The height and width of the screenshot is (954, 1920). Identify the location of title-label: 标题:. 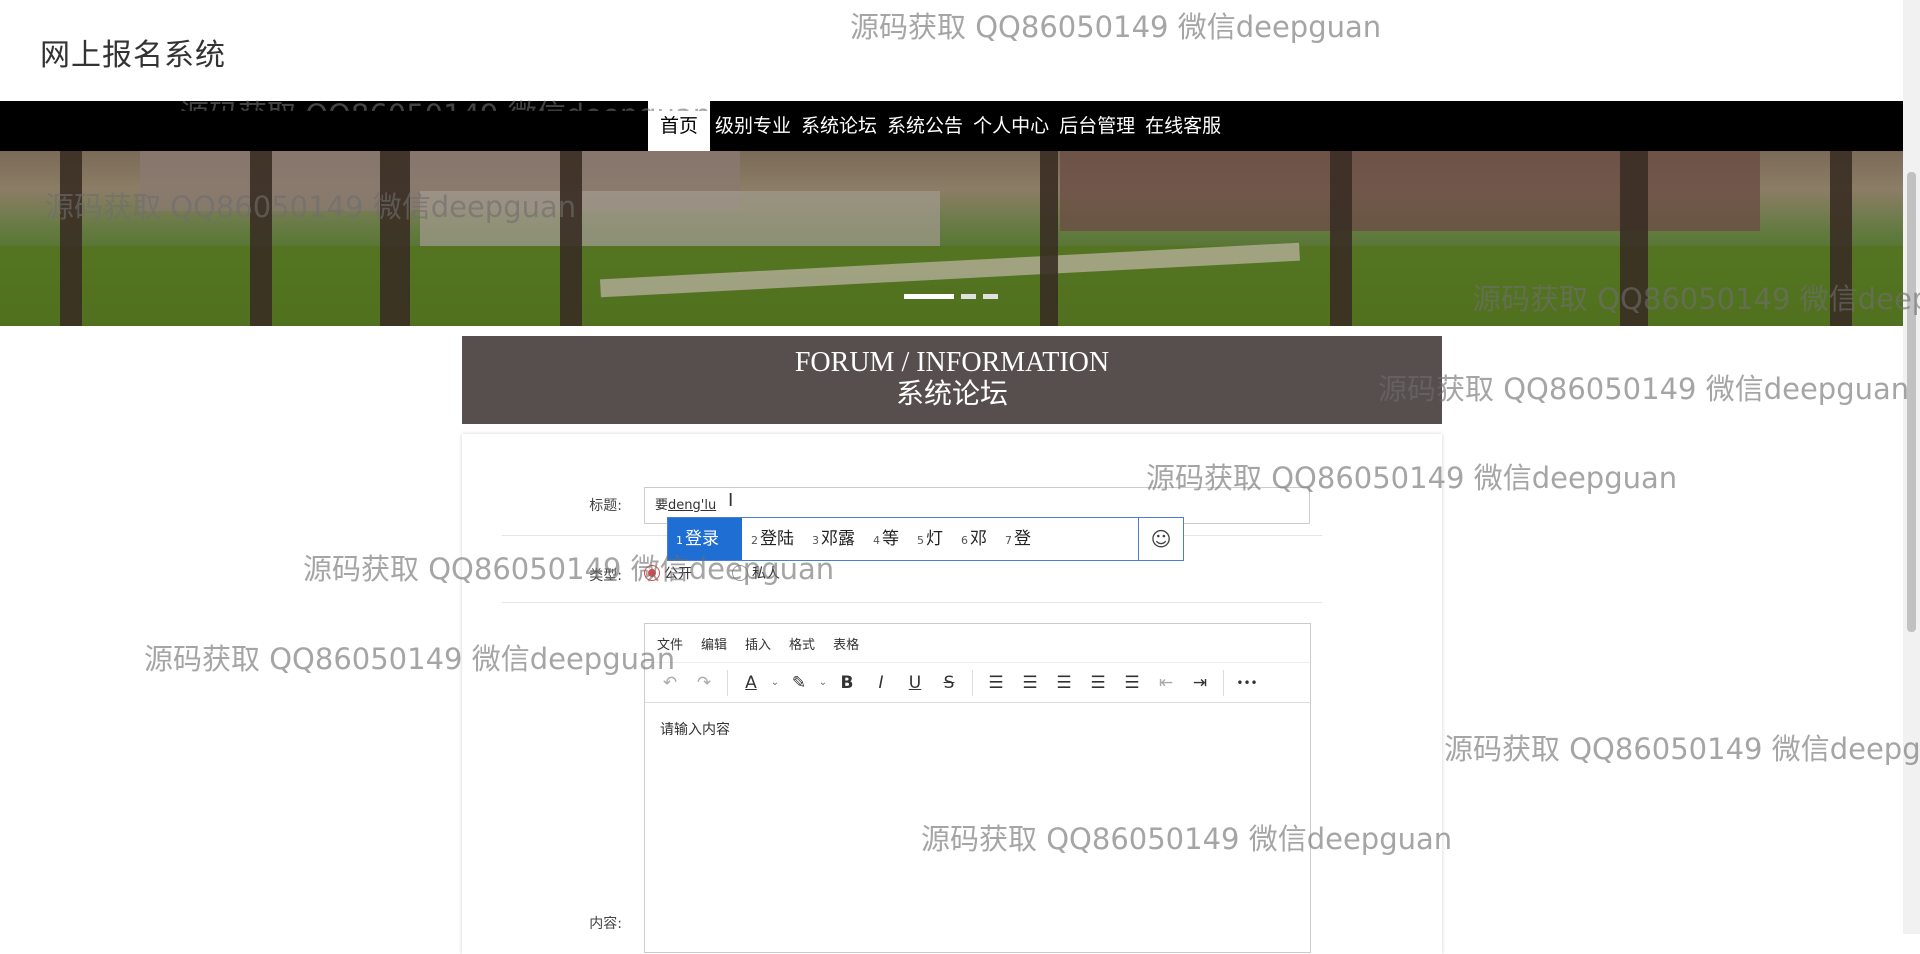
(605, 506).